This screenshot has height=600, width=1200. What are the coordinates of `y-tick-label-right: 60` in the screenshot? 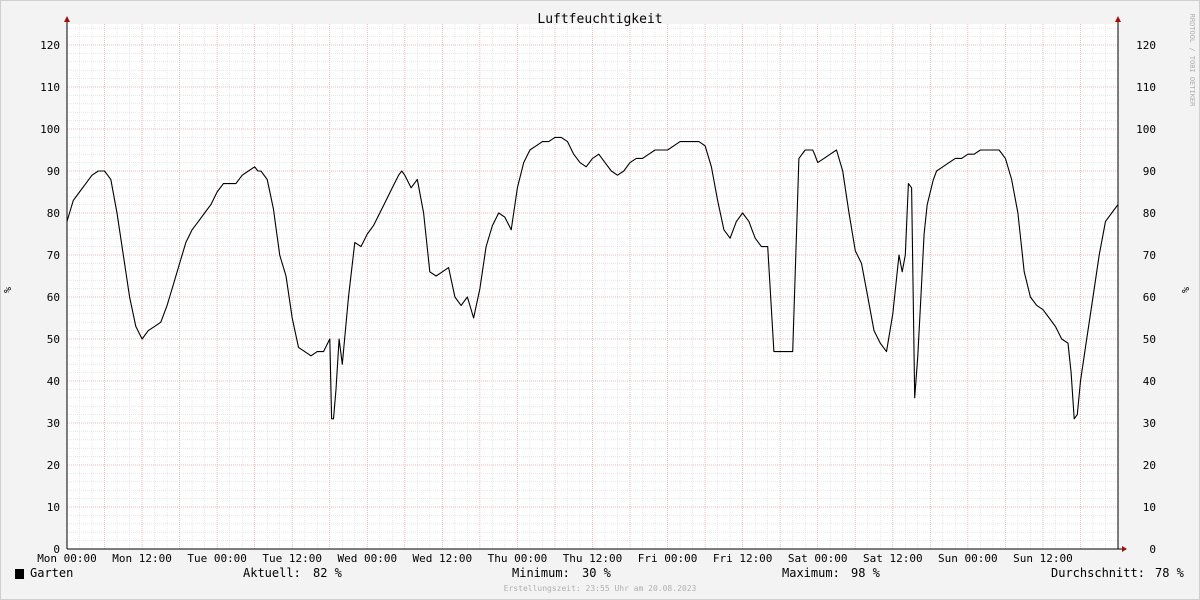 It's located at (1149, 297).